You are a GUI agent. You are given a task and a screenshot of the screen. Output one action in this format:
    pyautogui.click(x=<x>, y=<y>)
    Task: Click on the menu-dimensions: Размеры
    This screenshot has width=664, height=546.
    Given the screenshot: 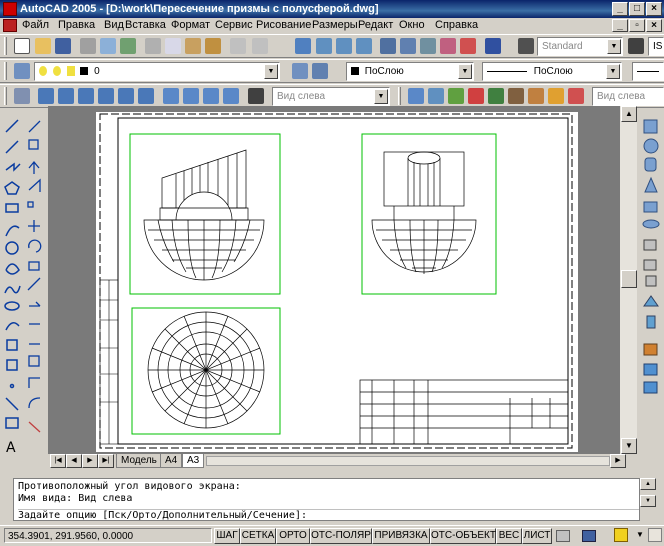 What is the action you would take?
    pyautogui.click(x=335, y=25)
    